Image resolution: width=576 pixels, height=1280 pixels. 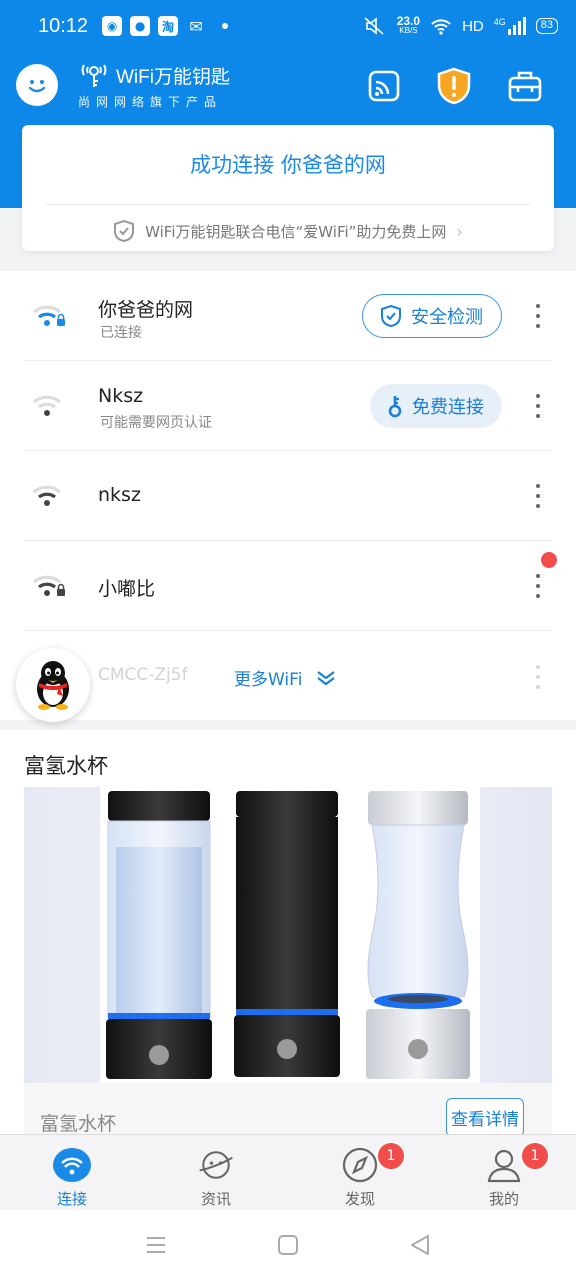 I want to click on toolbox-icon, so click(x=525, y=86).